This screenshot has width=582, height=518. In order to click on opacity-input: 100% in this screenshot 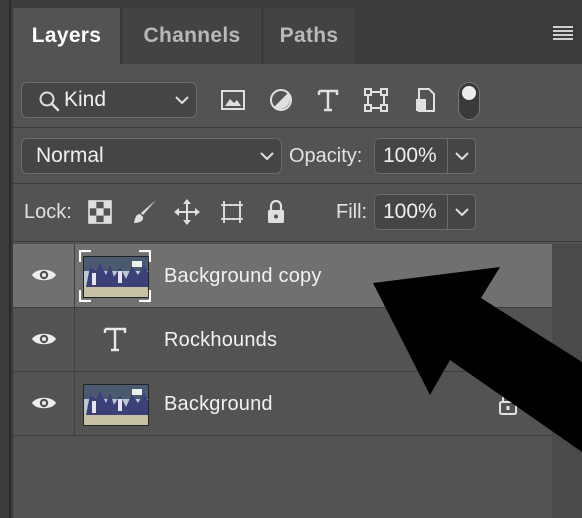, I will do `click(411, 156)`.